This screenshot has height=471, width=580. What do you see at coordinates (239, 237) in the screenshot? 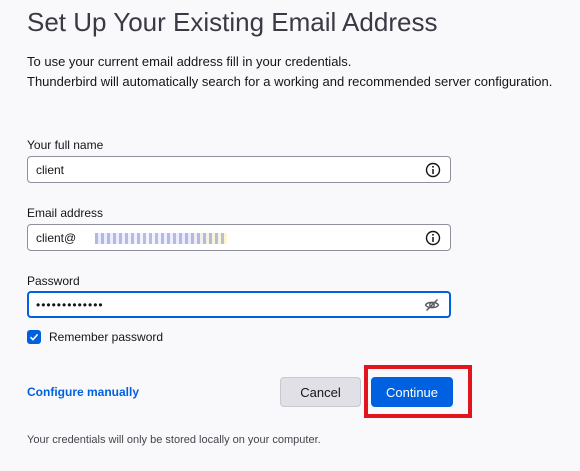
I see `email-field` at bounding box center [239, 237].